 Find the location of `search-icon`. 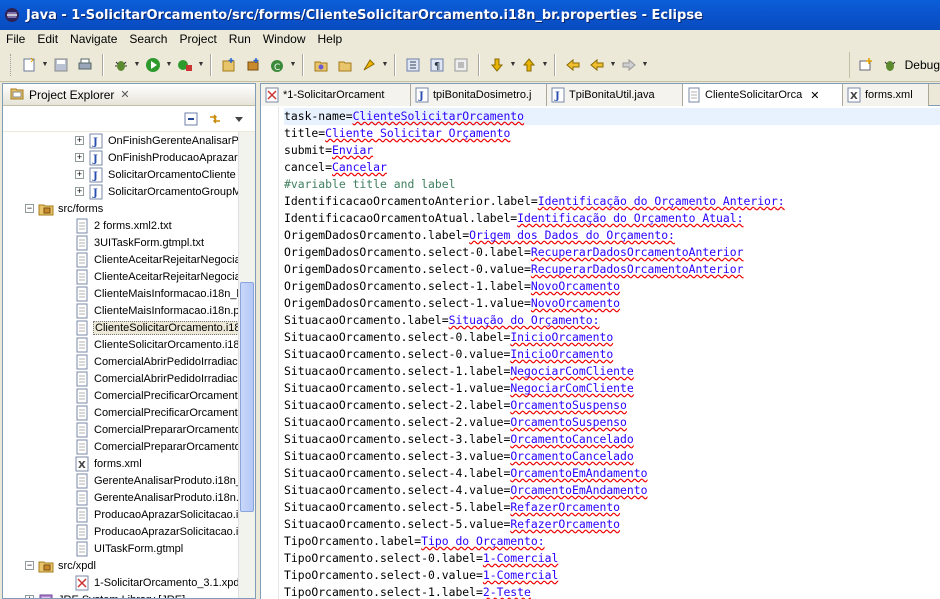

search-icon is located at coordinates (369, 65).